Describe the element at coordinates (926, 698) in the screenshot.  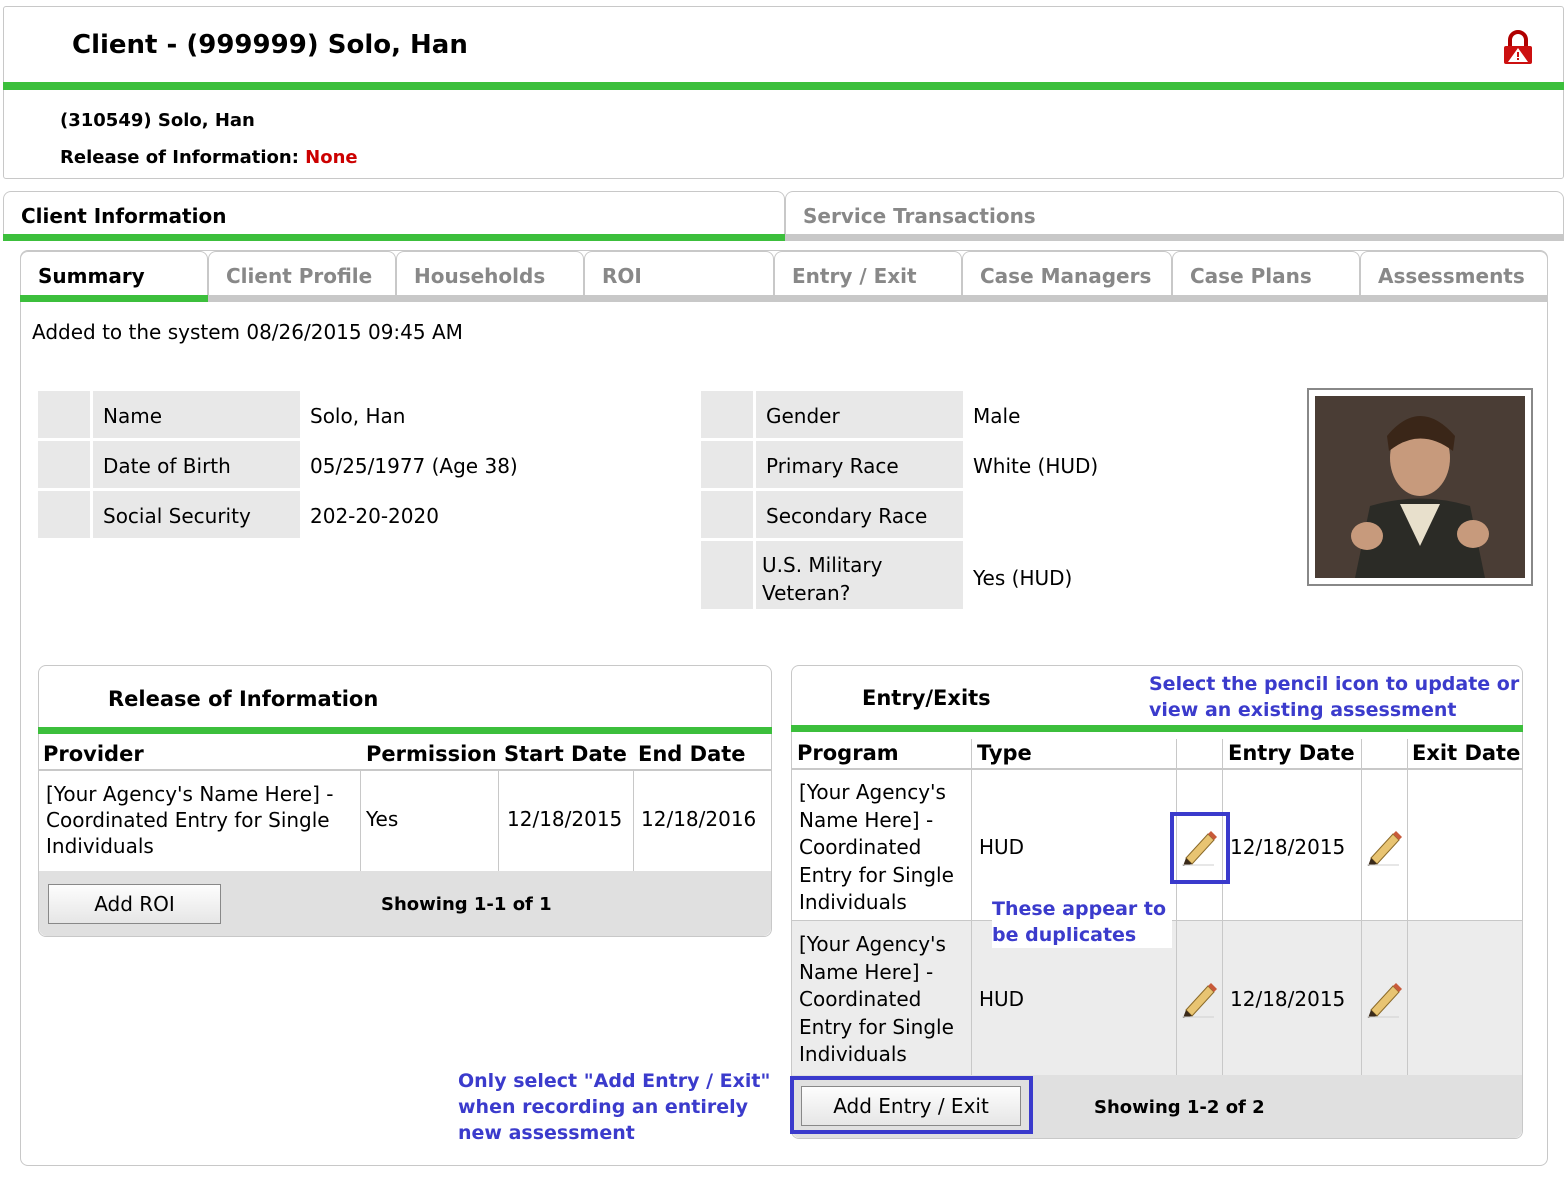
I see `entry-exit-section-title: Entry/Exits` at that location.